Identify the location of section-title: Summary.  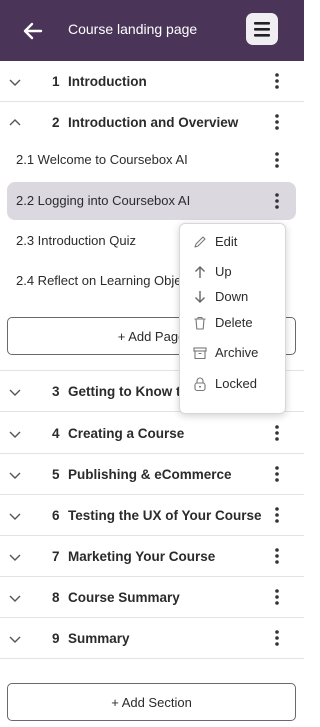
(99, 638).